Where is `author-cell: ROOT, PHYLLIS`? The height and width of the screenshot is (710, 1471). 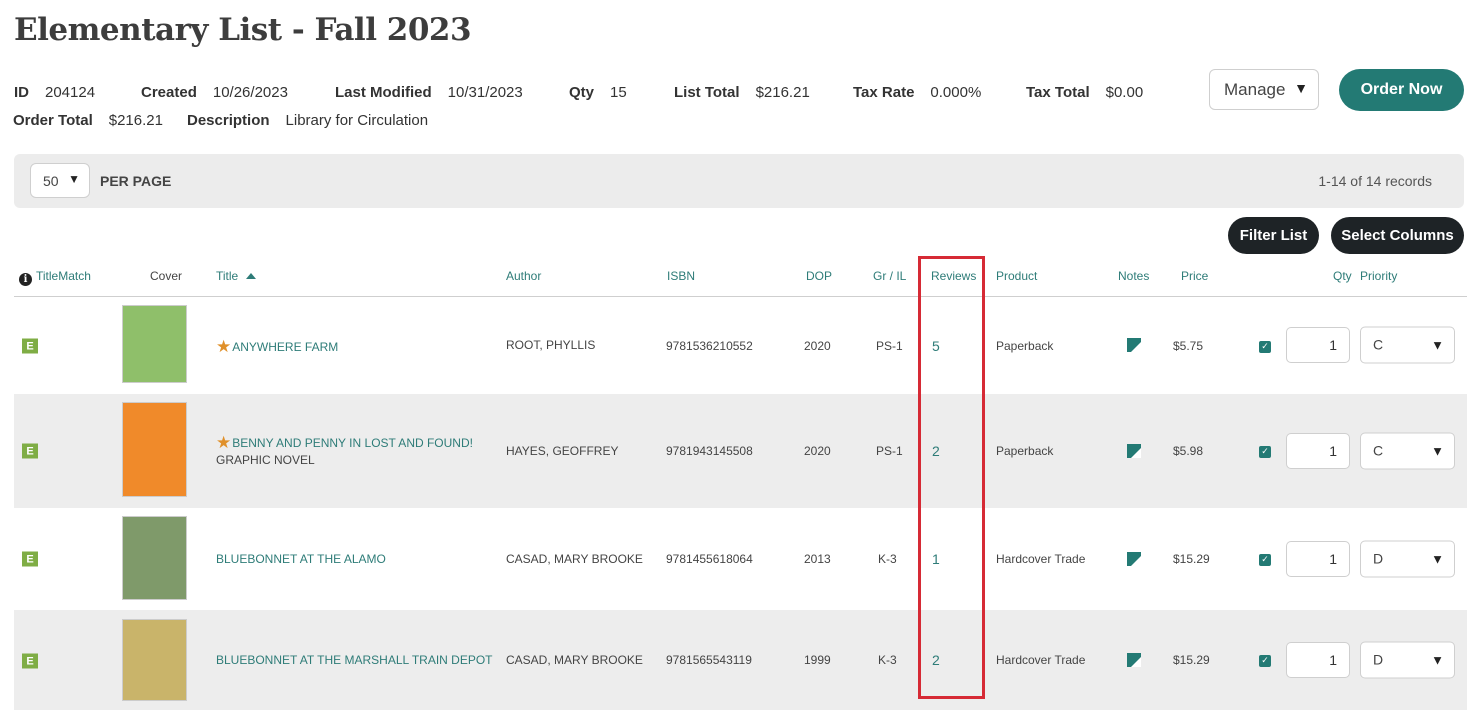
author-cell: ROOT, PHYLLIS is located at coordinates (551, 345).